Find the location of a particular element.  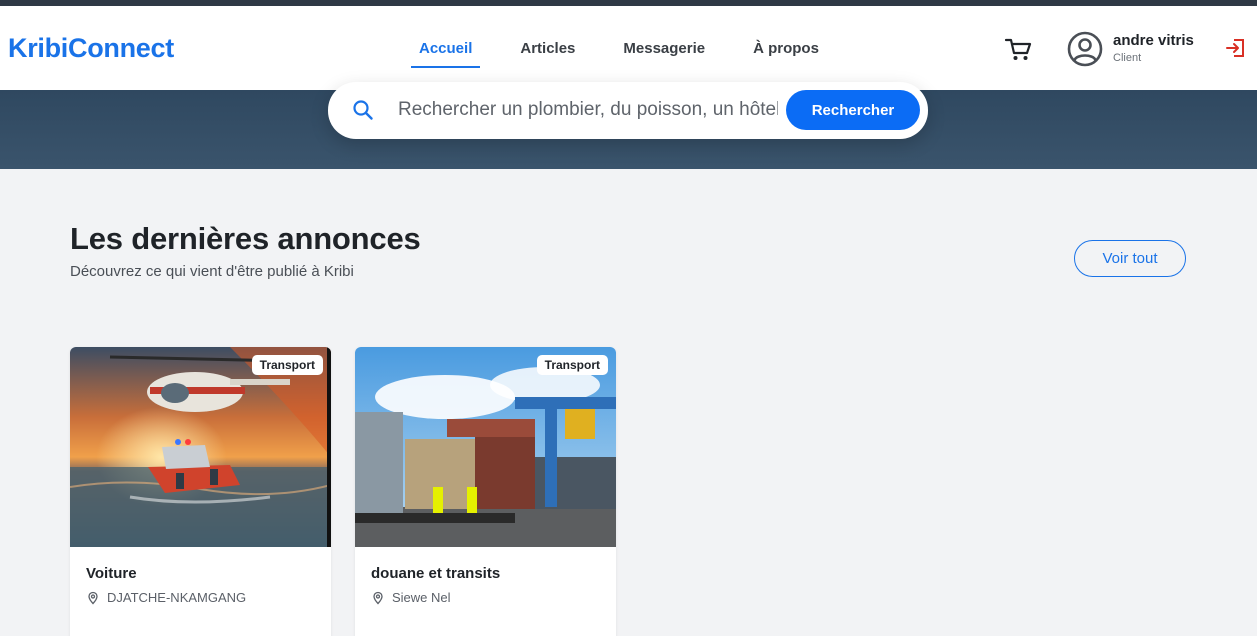

listing-author: DJATCHE-NKAMGANG is located at coordinates (166, 597).